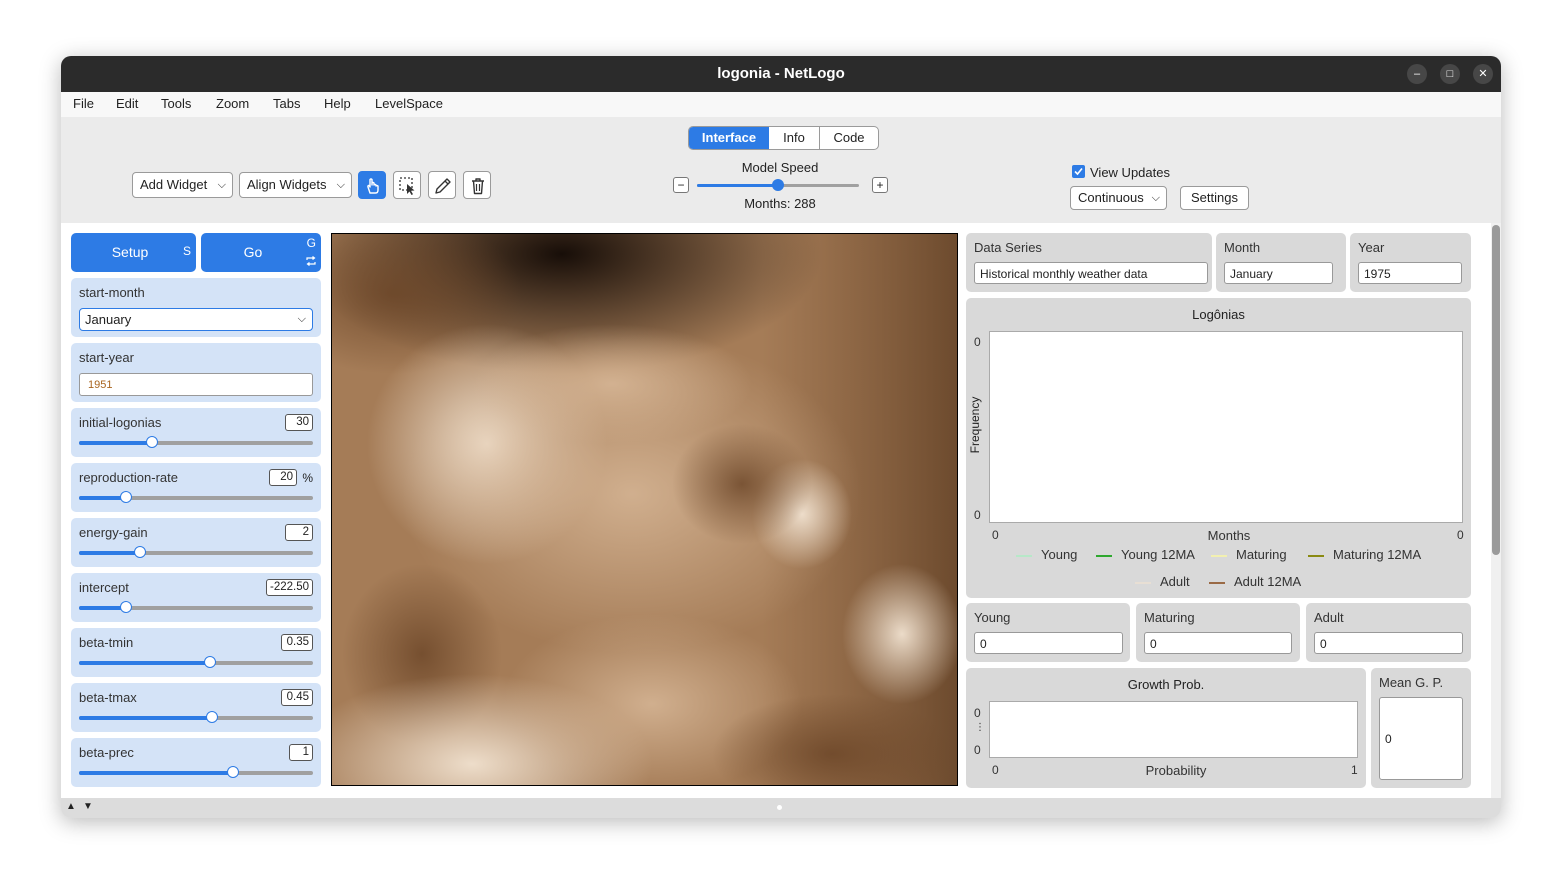  I want to click on settings-button: Settings, so click(1214, 198).